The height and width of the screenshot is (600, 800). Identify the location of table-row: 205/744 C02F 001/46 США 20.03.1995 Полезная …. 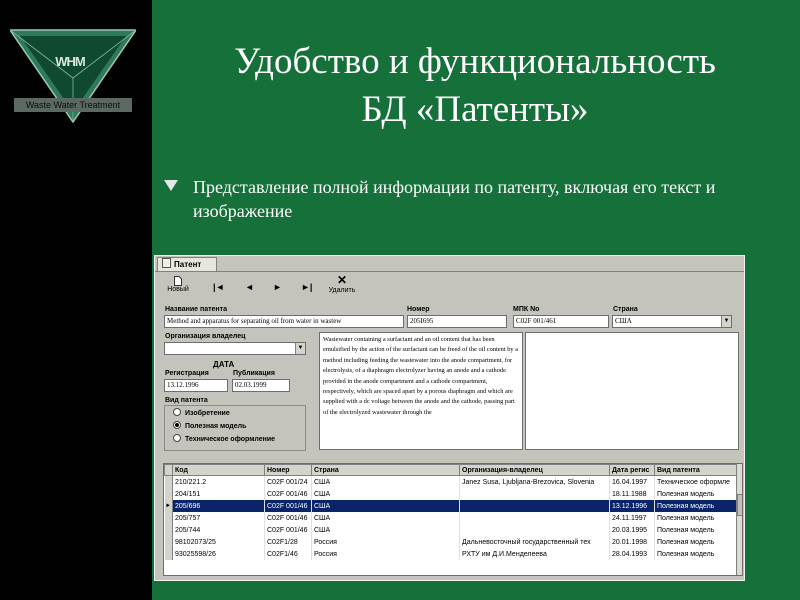
(450, 530).